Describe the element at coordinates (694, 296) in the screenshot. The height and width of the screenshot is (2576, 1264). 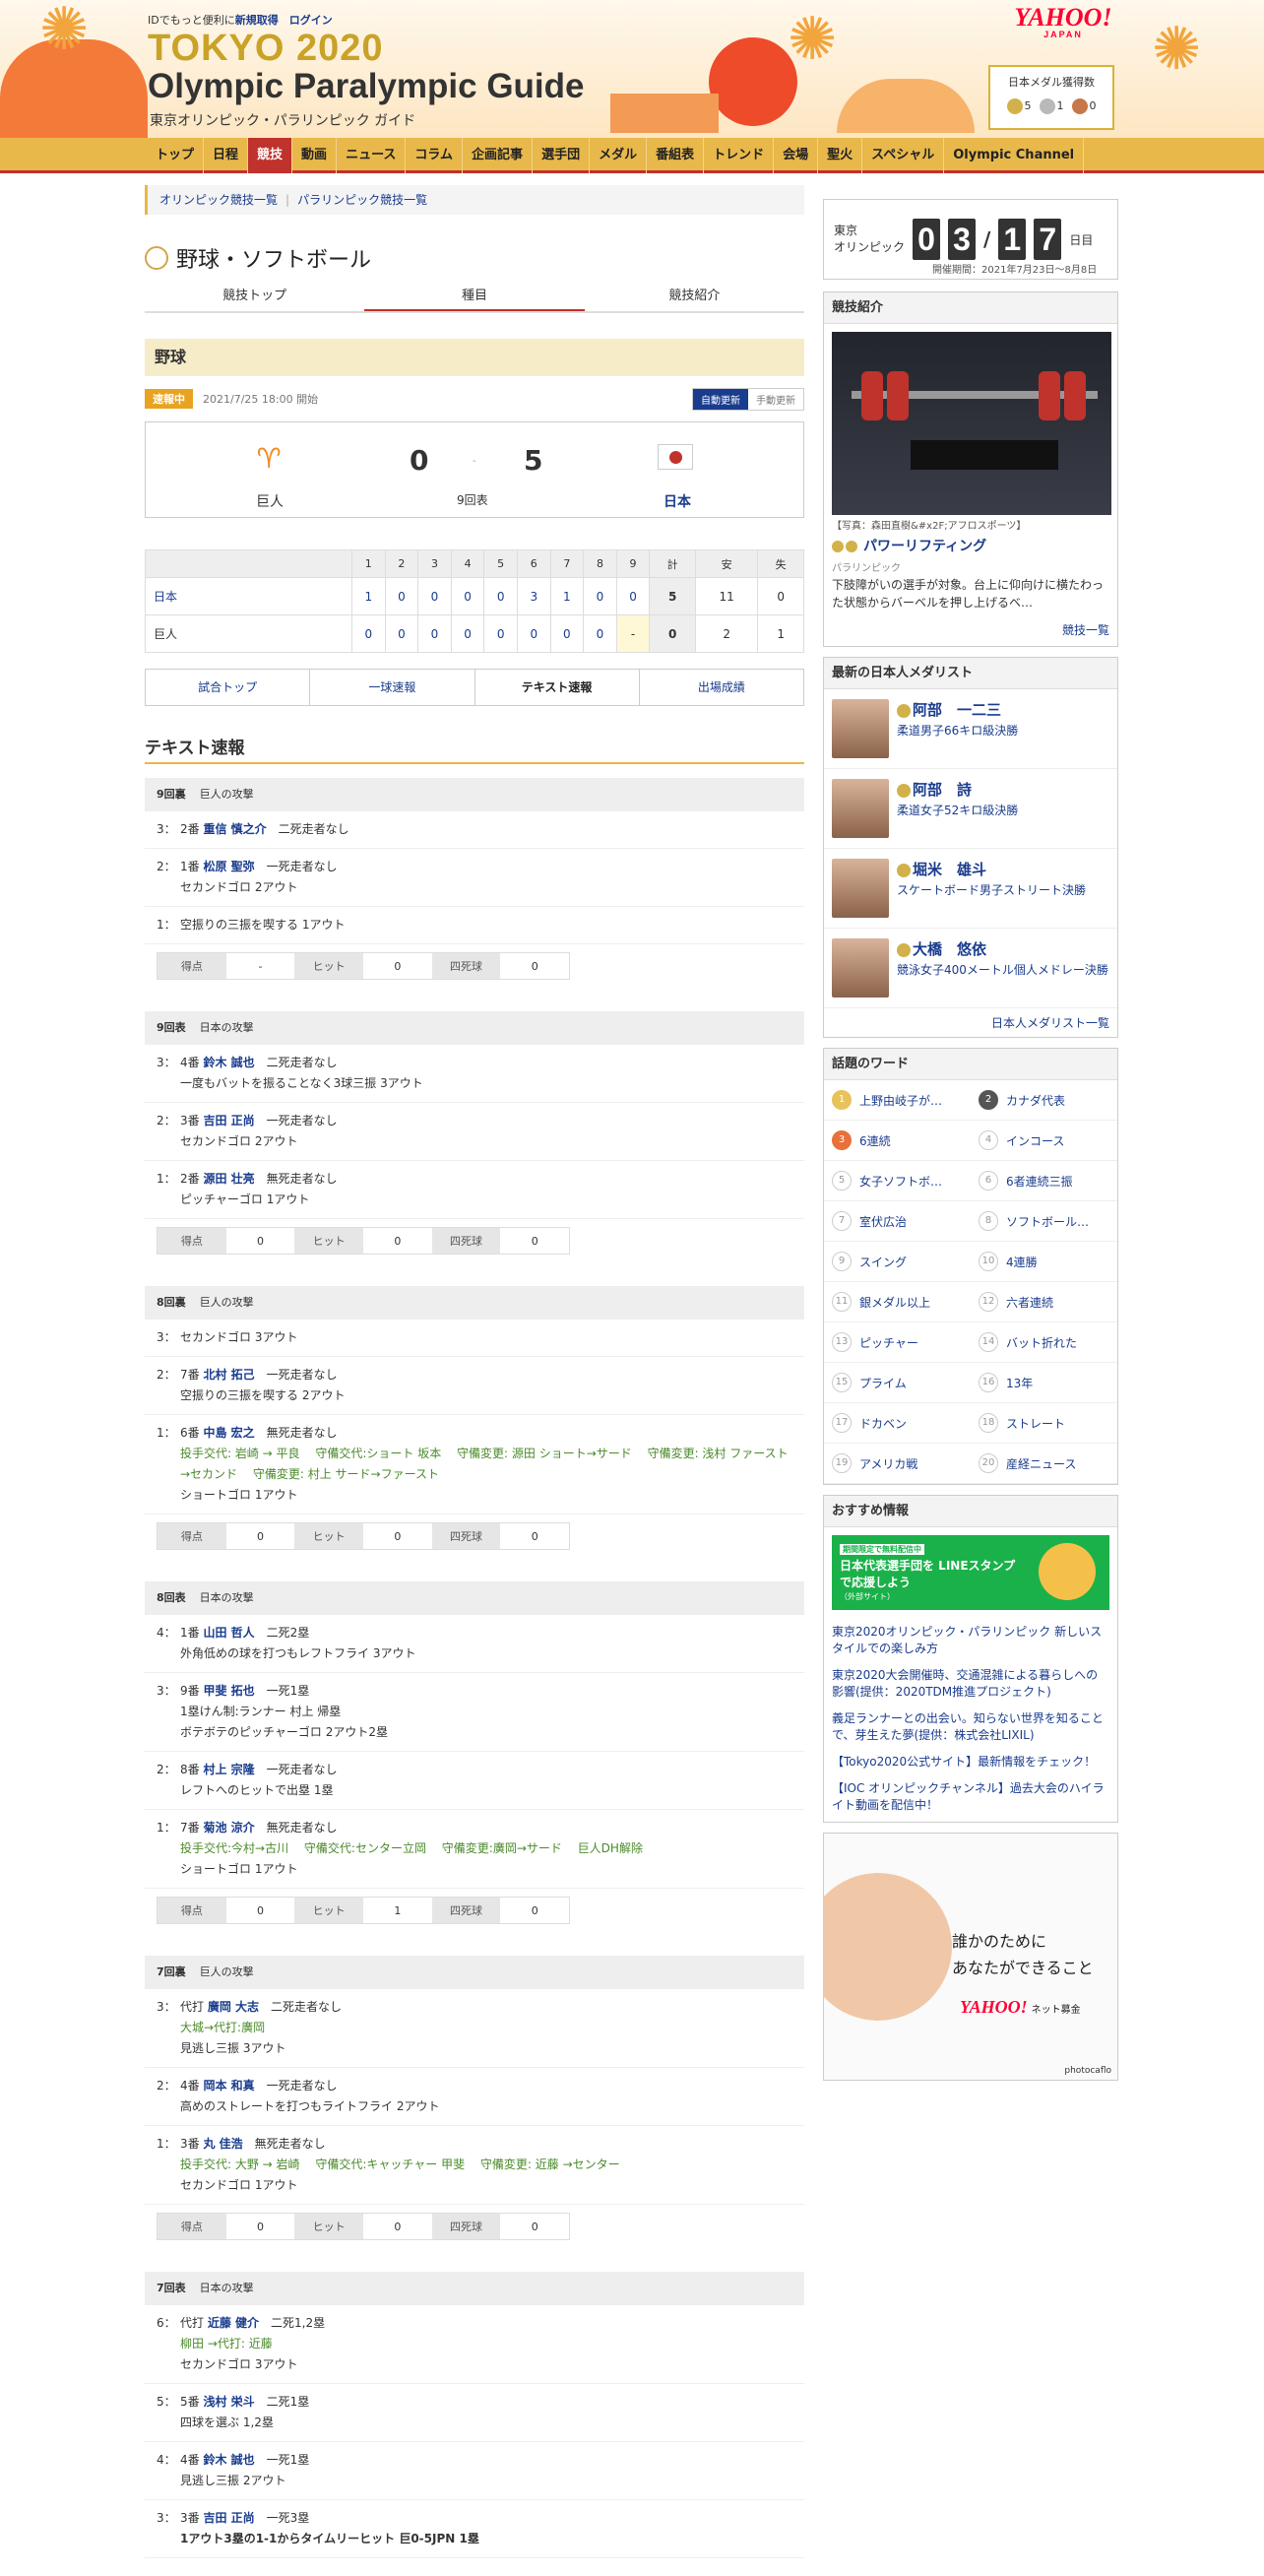
I see `tab-sport-intro: 競技紹介` at that location.